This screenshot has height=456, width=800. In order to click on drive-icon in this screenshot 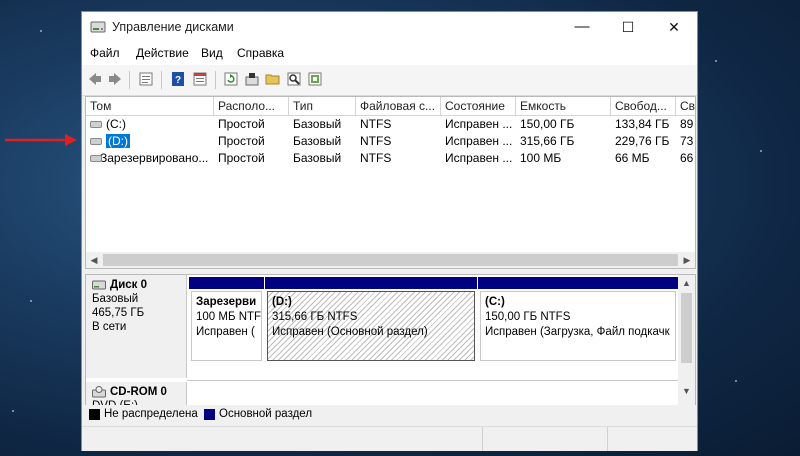, I will do `click(96, 158)`.